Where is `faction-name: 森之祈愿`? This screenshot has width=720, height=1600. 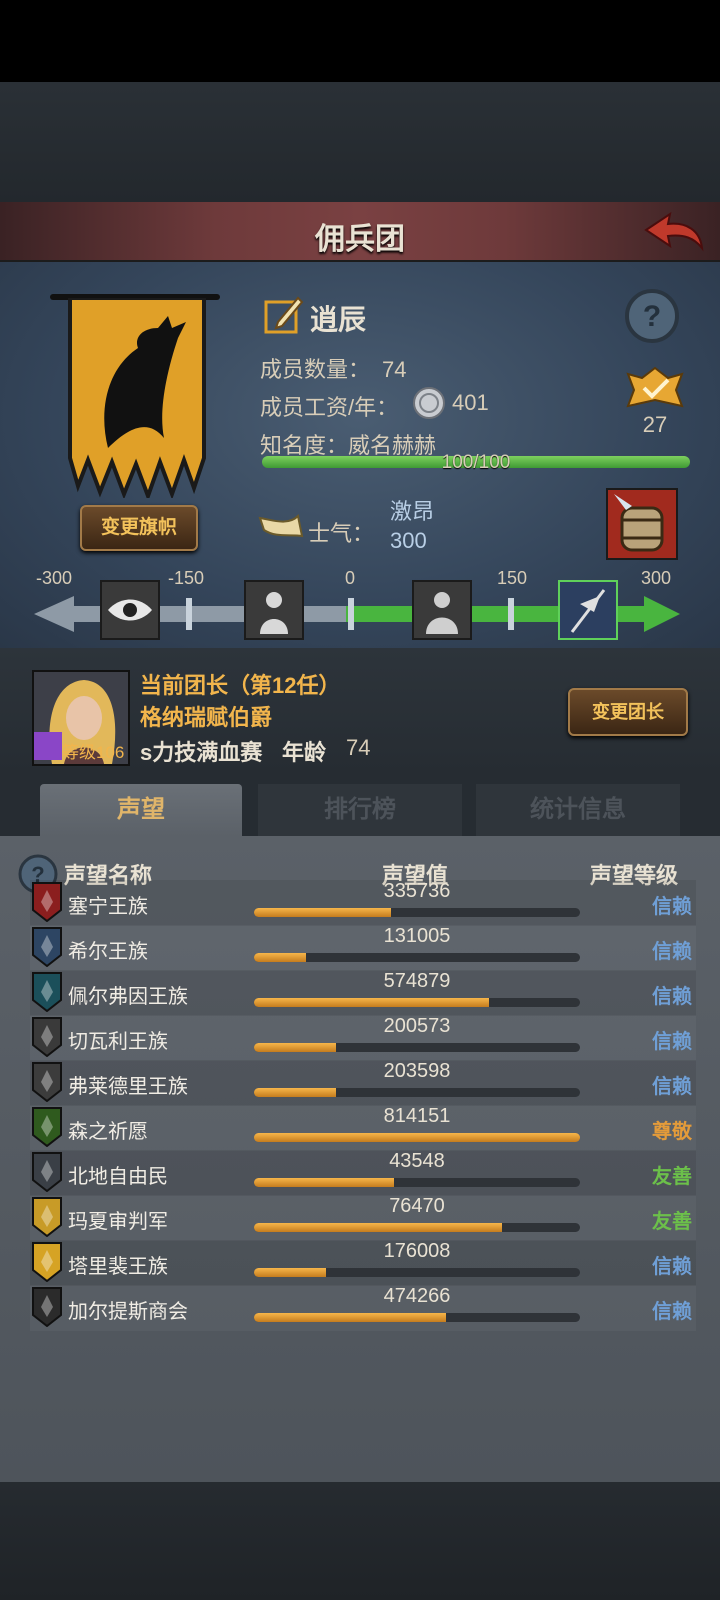
faction-name: 森之祈愿 is located at coordinates (108, 1132).